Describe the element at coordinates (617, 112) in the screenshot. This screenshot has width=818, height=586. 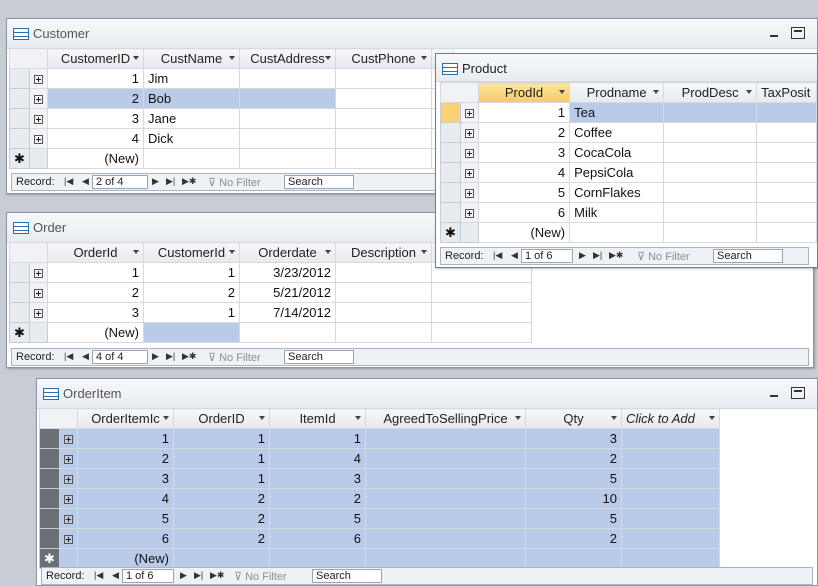
I see `cell: Tea` at that location.